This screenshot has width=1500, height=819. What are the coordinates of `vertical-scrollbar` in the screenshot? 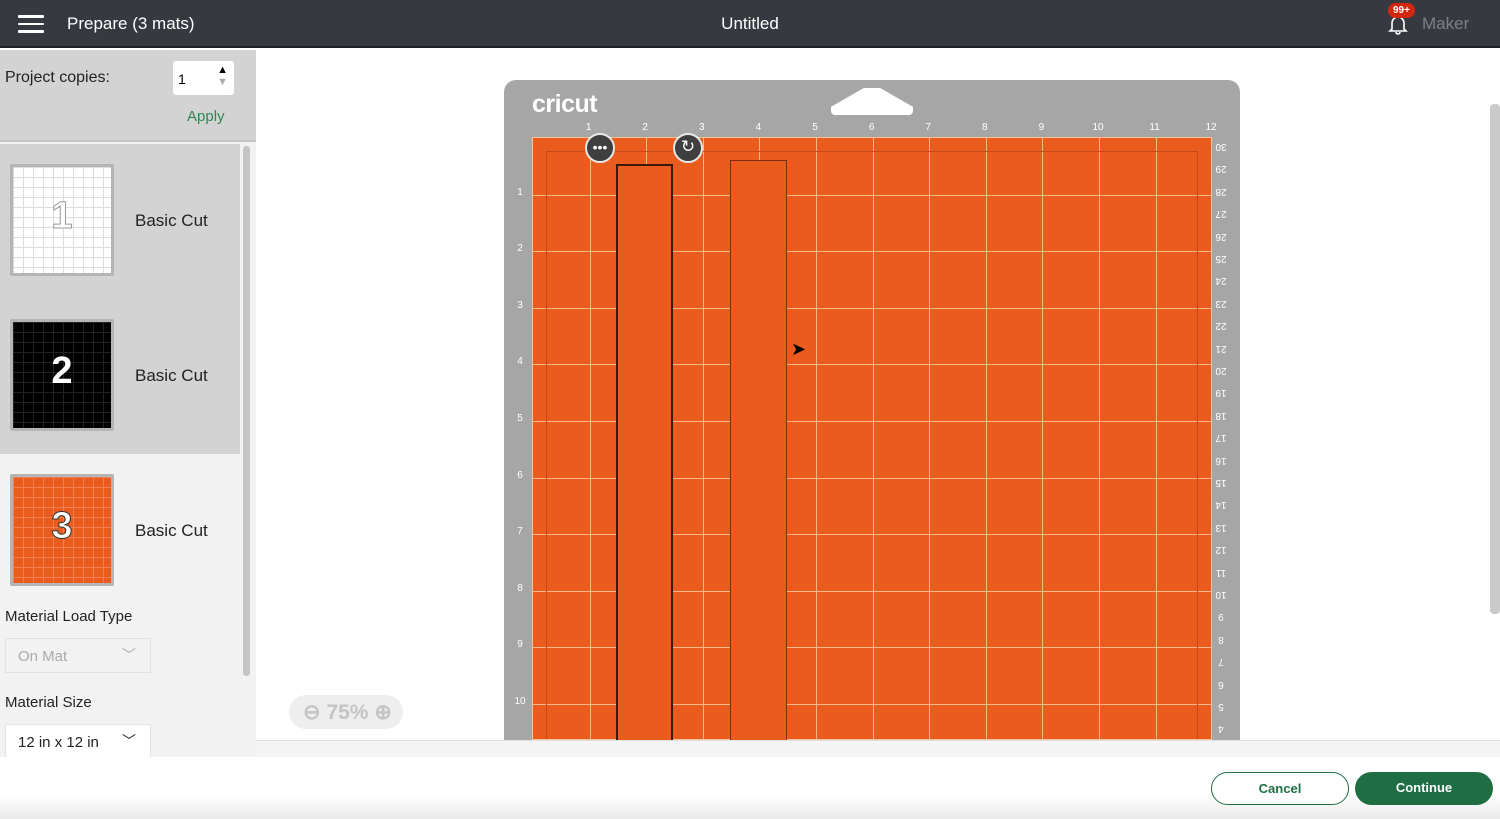 It's located at (1495, 359).